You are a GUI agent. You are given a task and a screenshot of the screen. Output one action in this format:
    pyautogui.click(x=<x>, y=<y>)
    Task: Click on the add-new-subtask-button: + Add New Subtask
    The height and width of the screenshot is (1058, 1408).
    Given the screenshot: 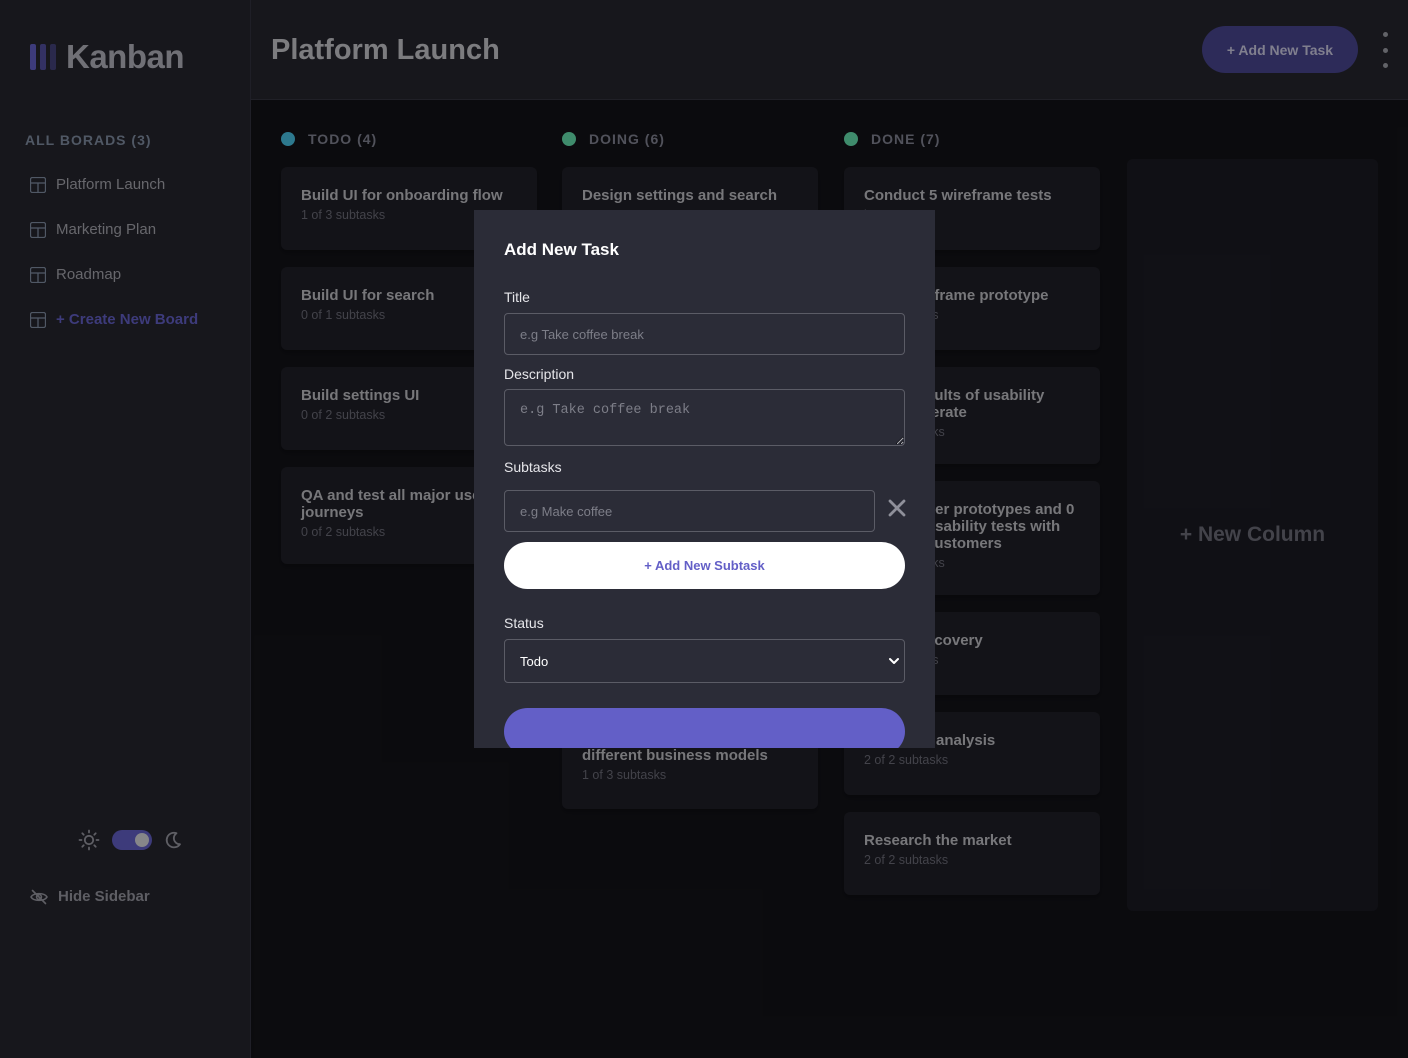 What is the action you would take?
    pyautogui.click(x=704, y=565)
    